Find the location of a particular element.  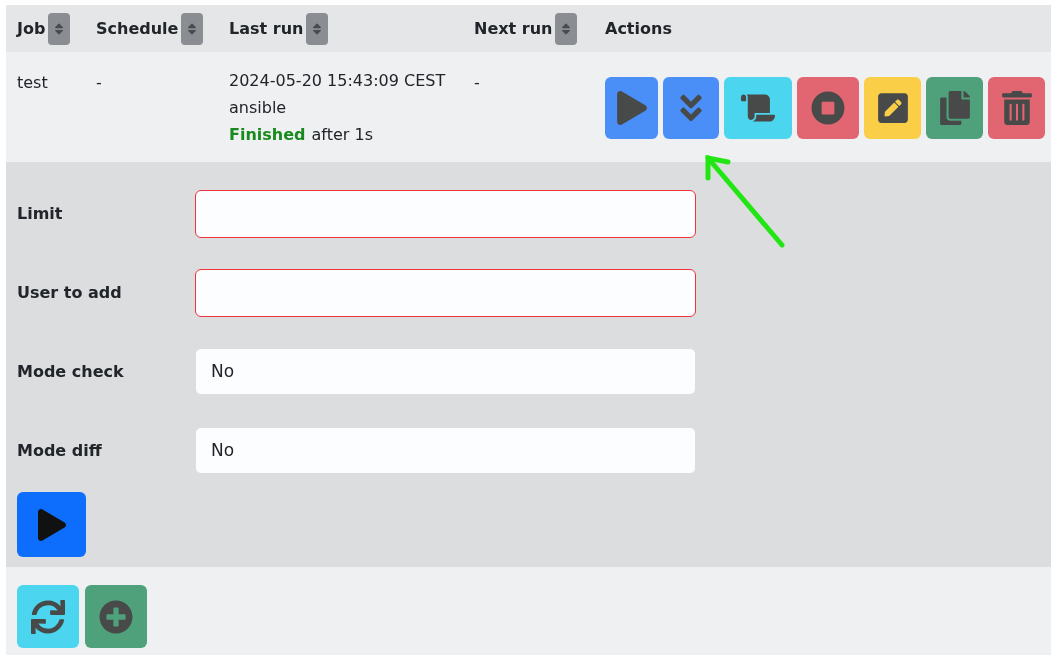

trash-icon is located at coordinates (1016, 108).